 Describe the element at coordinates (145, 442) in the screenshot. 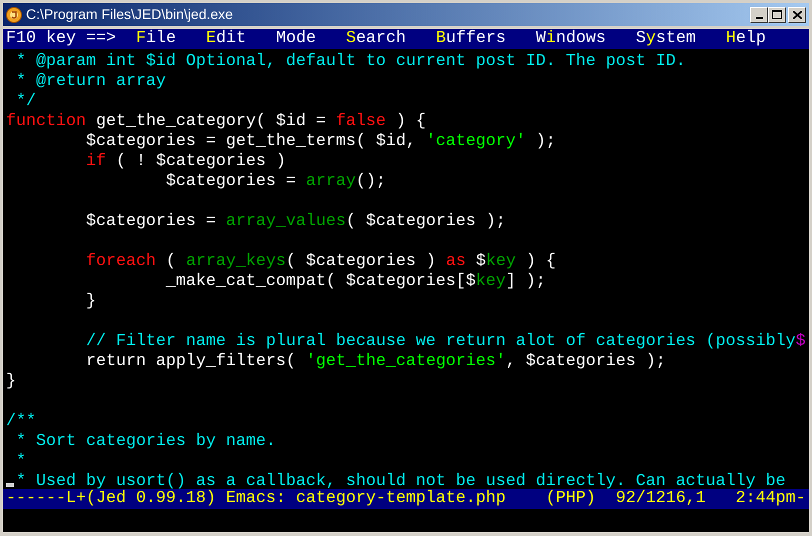

I see `code-line: * Sort categories by name.` at that location.